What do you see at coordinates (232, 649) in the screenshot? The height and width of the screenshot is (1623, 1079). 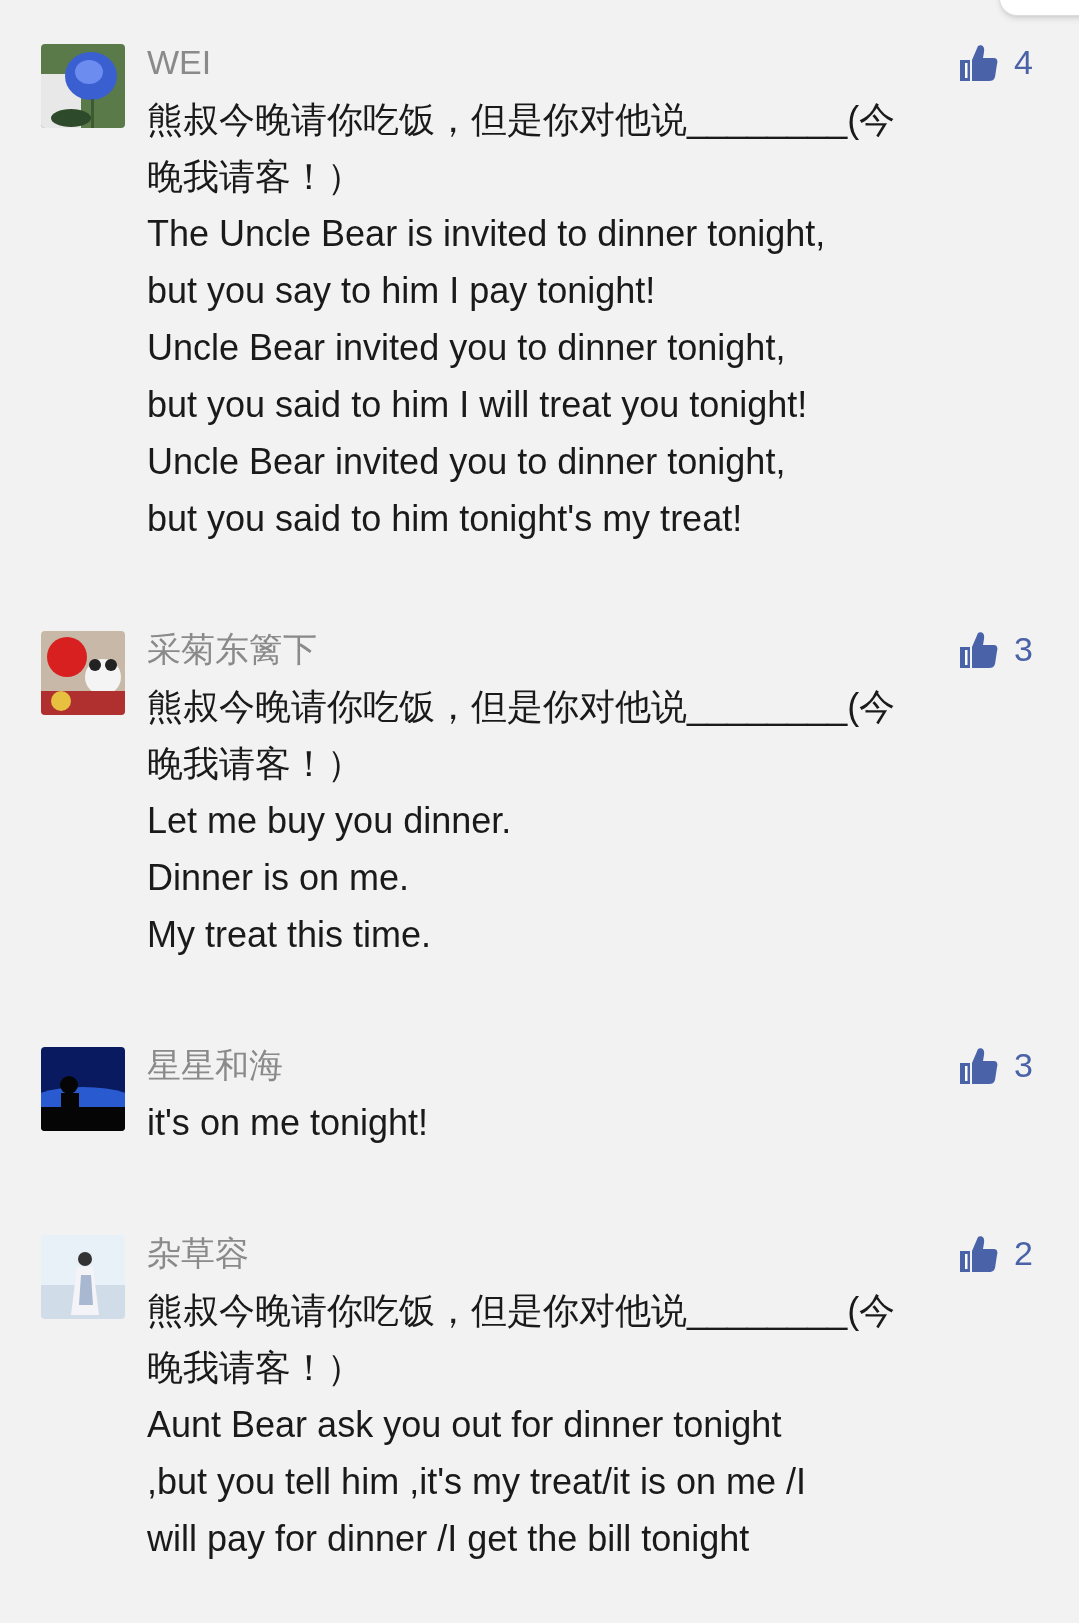 I see `author-name: 采菊东篱下` at bounding box center [232, 649].